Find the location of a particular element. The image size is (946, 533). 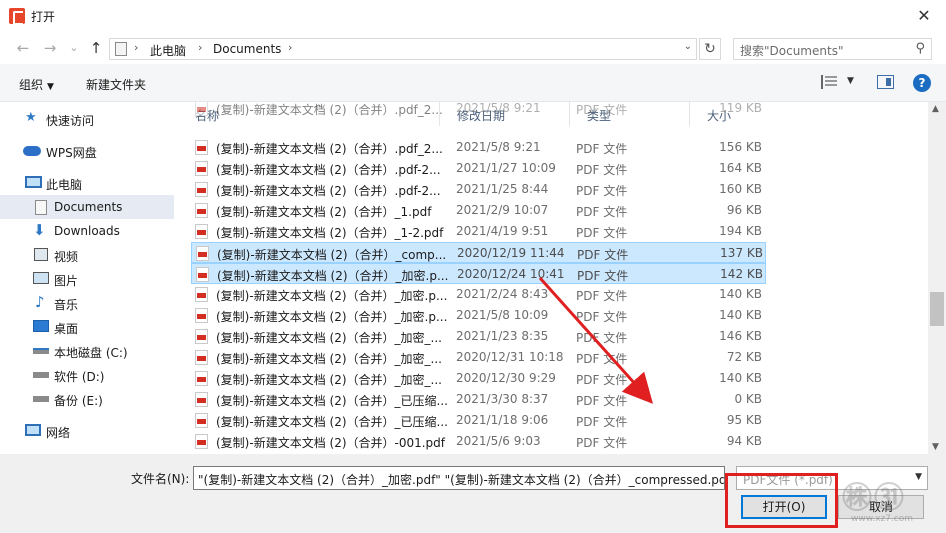

file-size: 146 KB is located at coordinates (740, 336).